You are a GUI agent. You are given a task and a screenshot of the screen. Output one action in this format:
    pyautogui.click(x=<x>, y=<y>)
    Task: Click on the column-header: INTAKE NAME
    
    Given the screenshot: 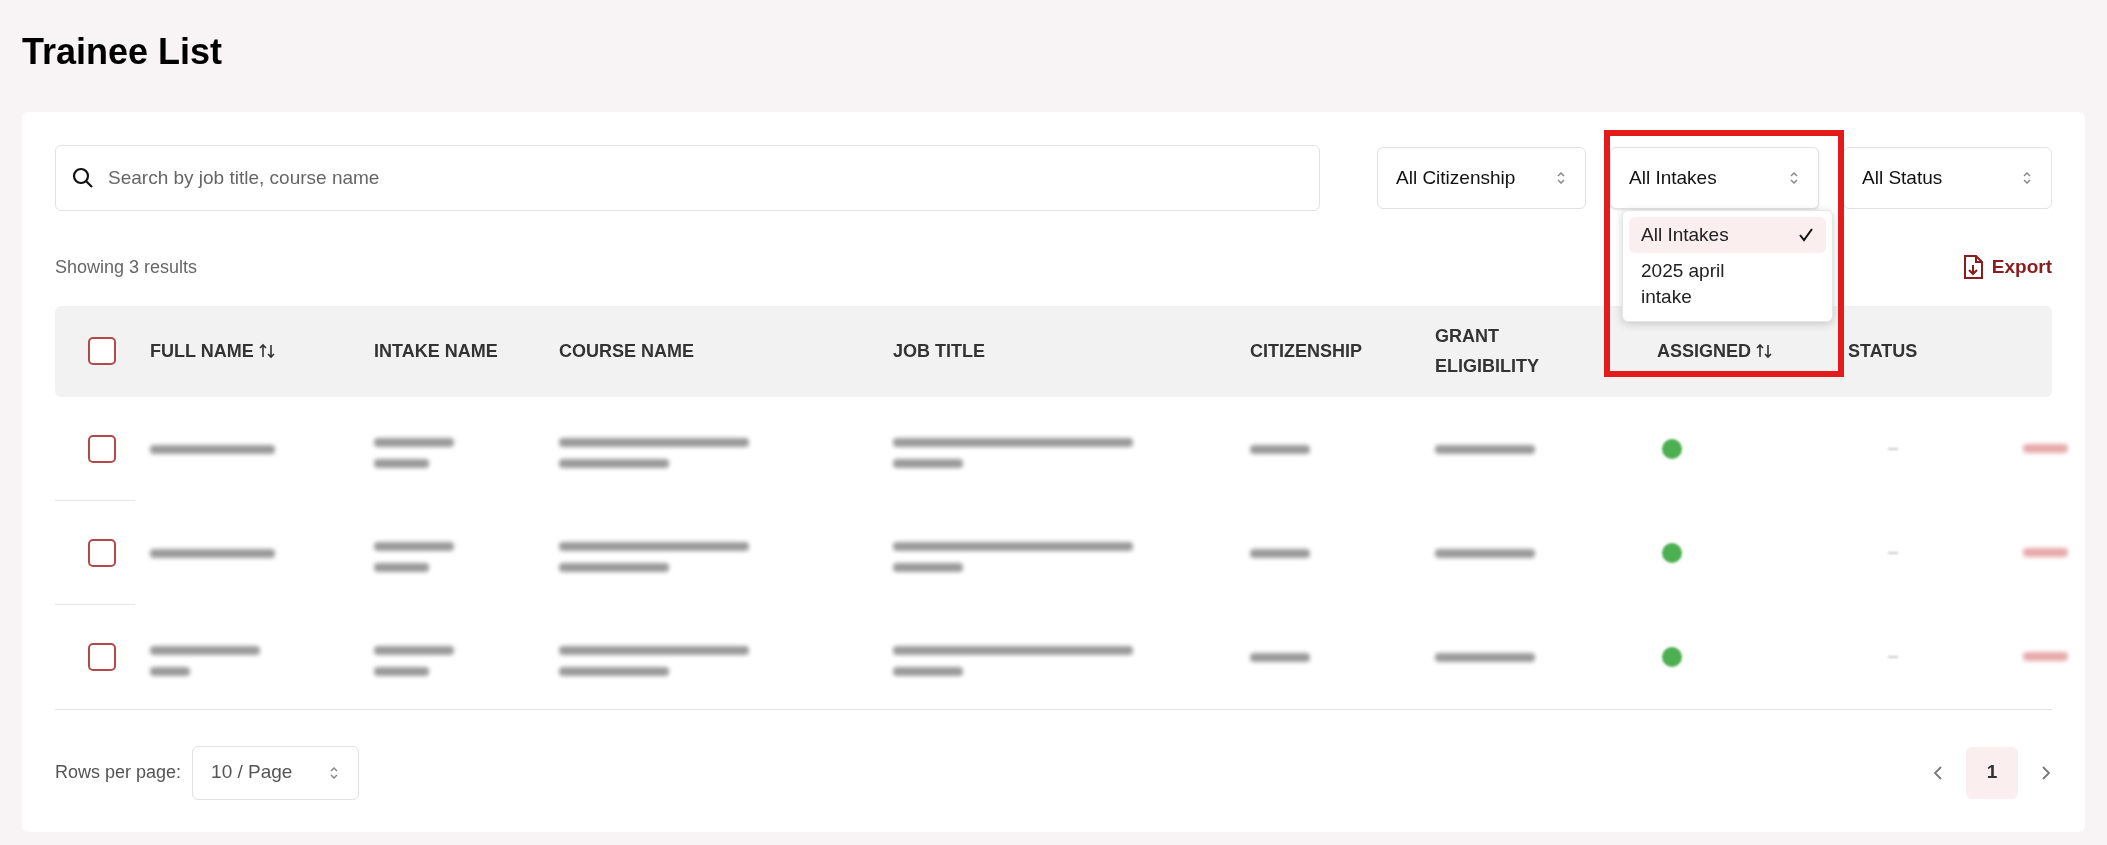 What is the action you would take?
    pyautogui.click(x=436, y=351)
    